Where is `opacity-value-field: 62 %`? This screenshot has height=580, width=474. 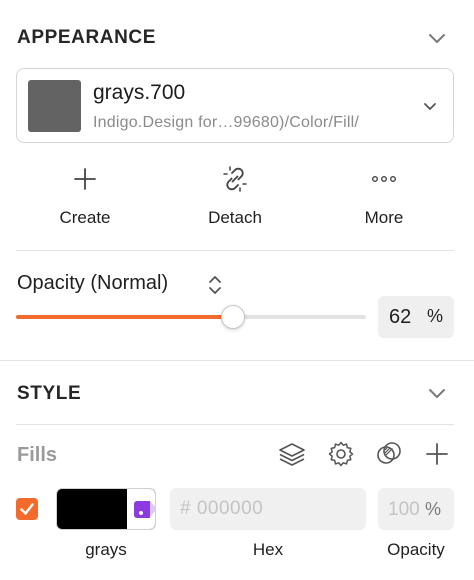 opacity-value-field: 62 % is located at coordinates (416, 317).